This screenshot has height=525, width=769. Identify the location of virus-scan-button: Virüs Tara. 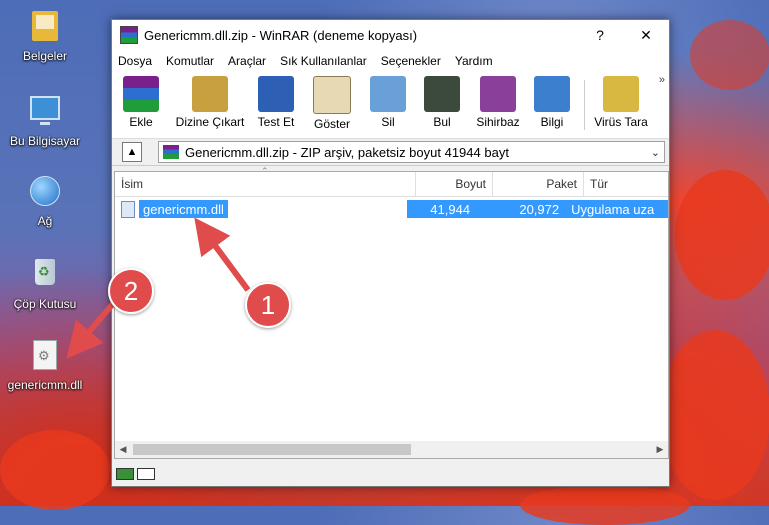
(621, 102).